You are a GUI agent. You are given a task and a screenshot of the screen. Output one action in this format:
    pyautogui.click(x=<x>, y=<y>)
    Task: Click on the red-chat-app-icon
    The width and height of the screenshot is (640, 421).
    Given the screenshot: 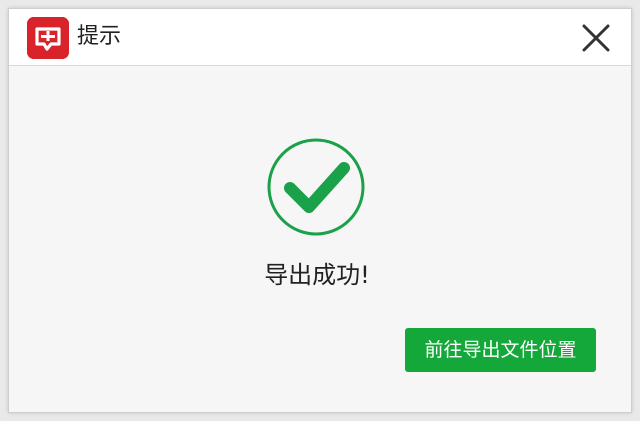 What is the action you would take?
    pyautogui.click(x=48, y=38)
    